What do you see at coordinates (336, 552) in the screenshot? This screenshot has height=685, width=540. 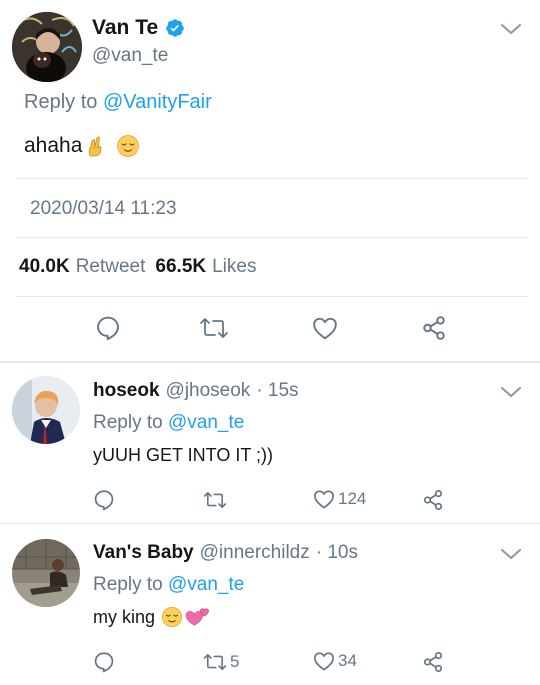 I see `reply-time: · 10s` at bounding box center [336, 552].